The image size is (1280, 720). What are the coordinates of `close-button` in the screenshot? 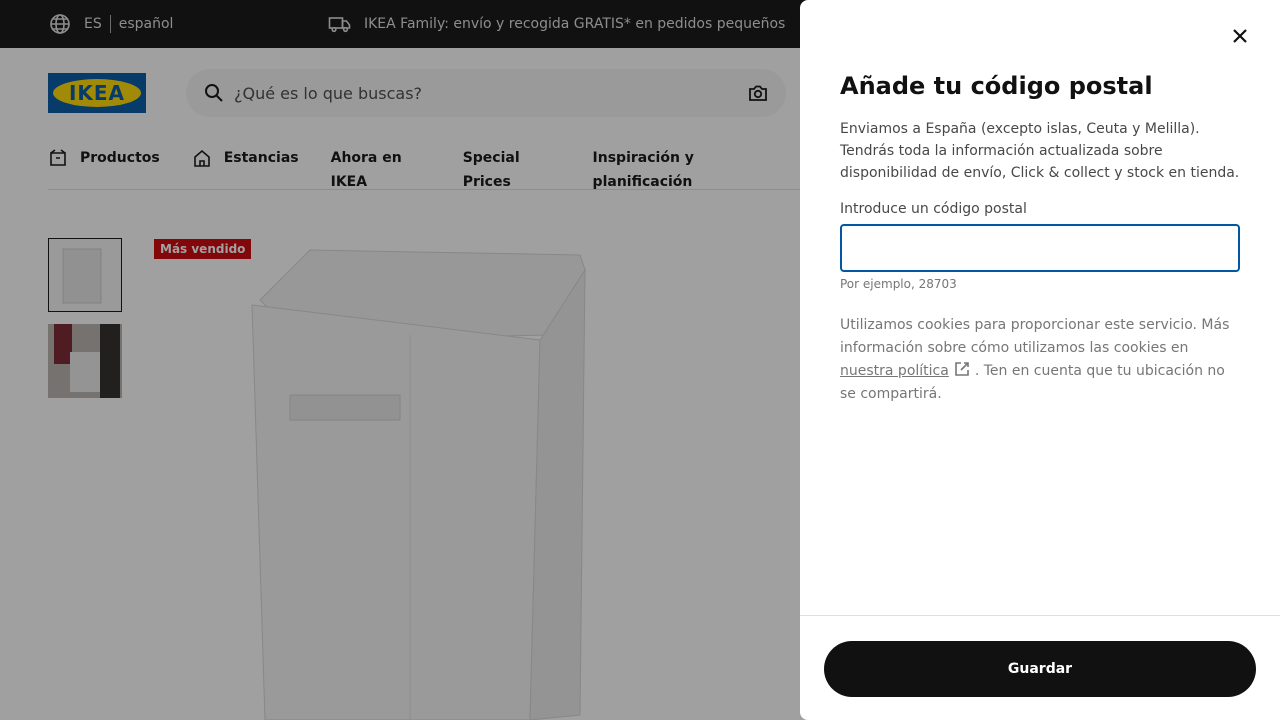 It's located at (1240, 36).